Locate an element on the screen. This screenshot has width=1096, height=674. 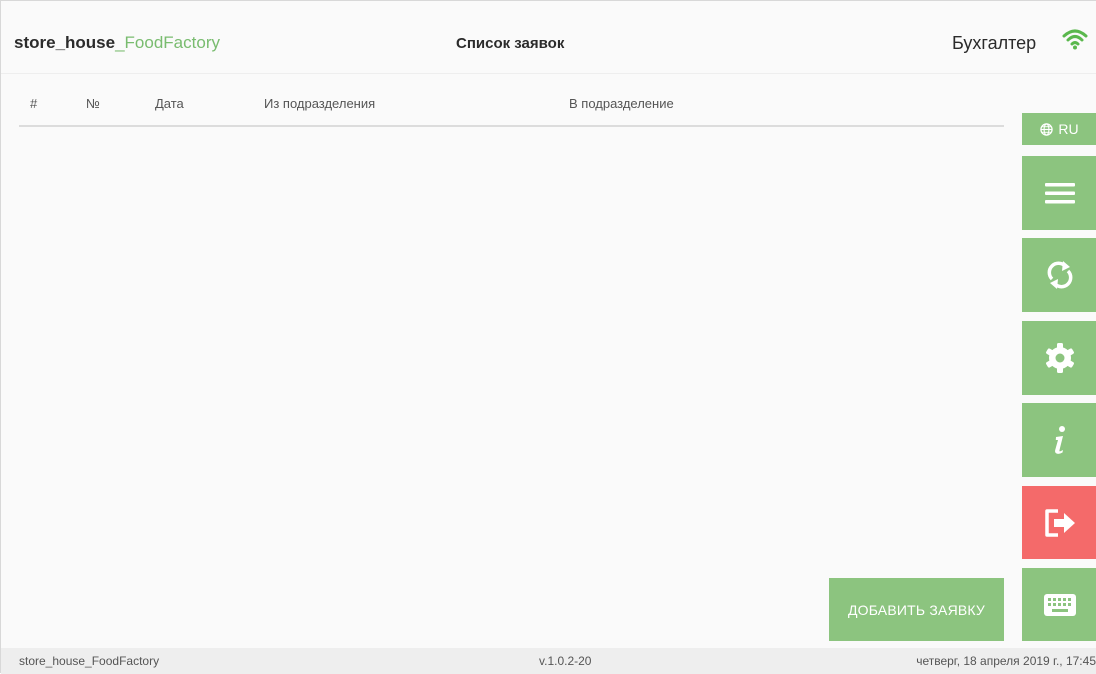
logout-icon is located at coordinates (1059, 522).